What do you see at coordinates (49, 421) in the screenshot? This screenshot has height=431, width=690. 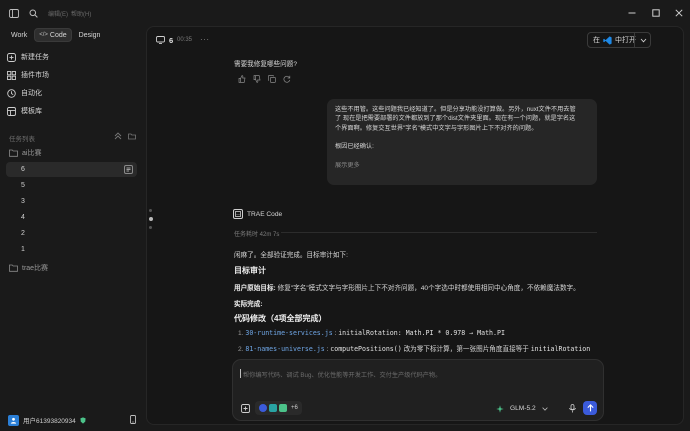 I see `username: 用户61393820934` at bounding box center [49, 421].